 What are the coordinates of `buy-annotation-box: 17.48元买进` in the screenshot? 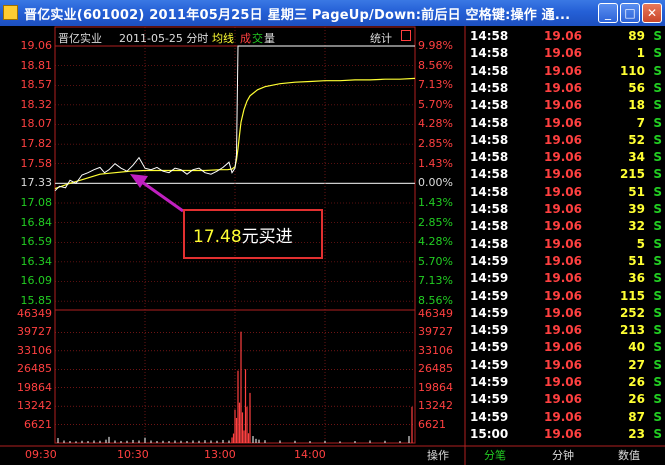 It's located at (253, 234).